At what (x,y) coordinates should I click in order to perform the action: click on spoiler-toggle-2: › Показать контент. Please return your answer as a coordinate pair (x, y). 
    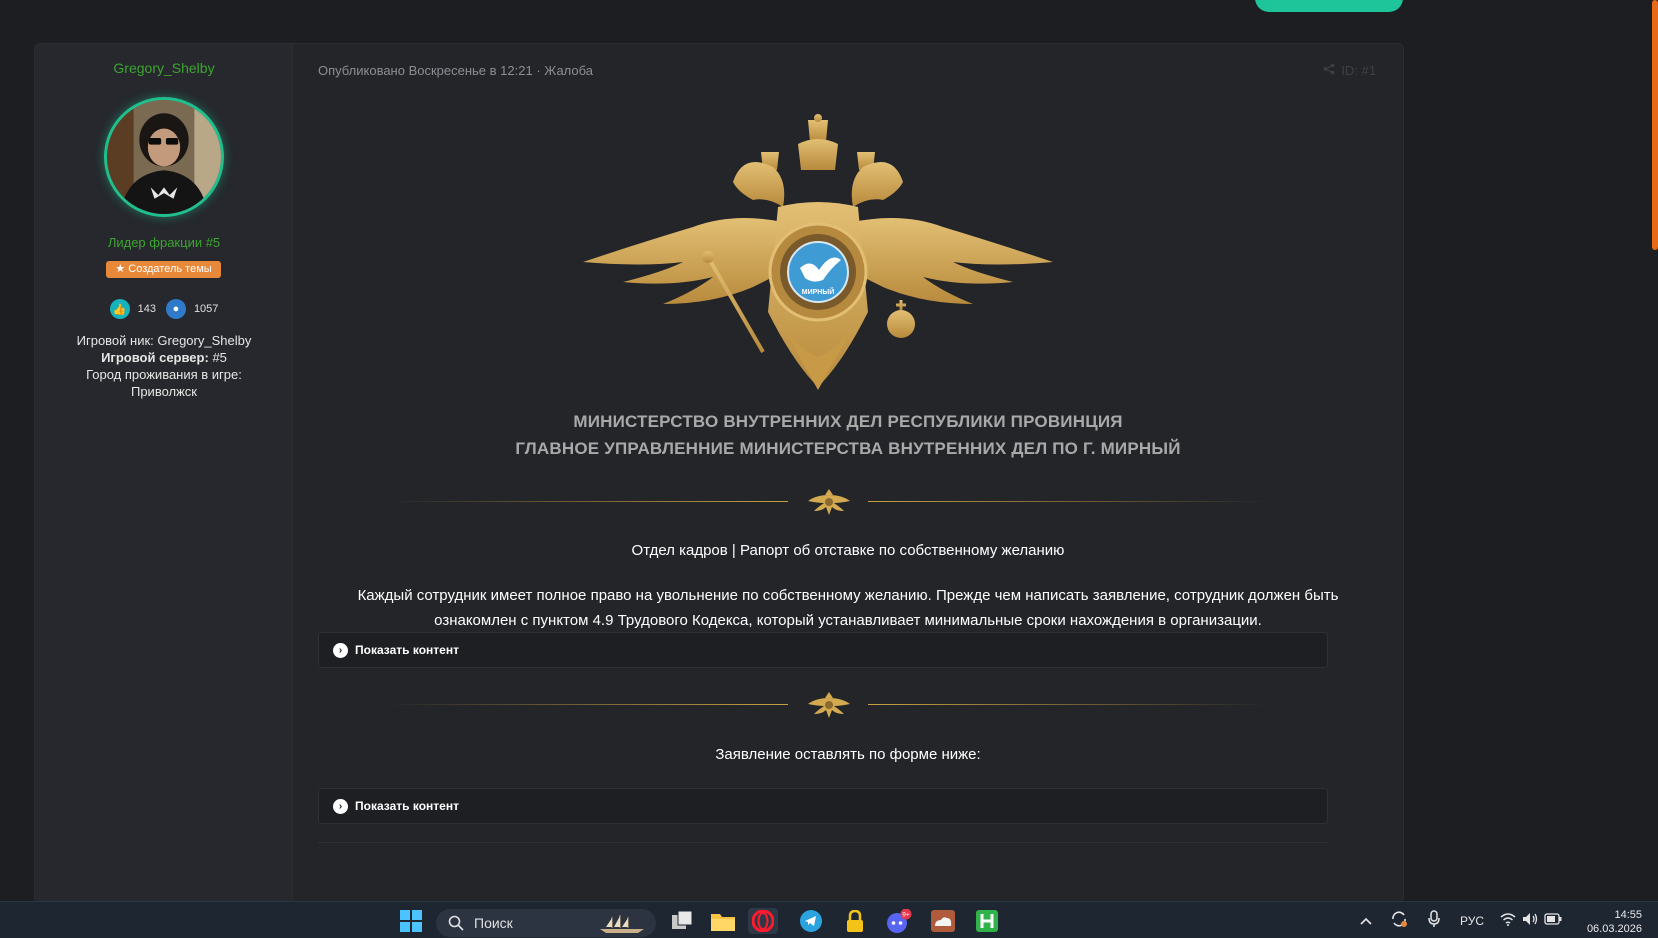
    Looking at the image, I should click on (823, 806).